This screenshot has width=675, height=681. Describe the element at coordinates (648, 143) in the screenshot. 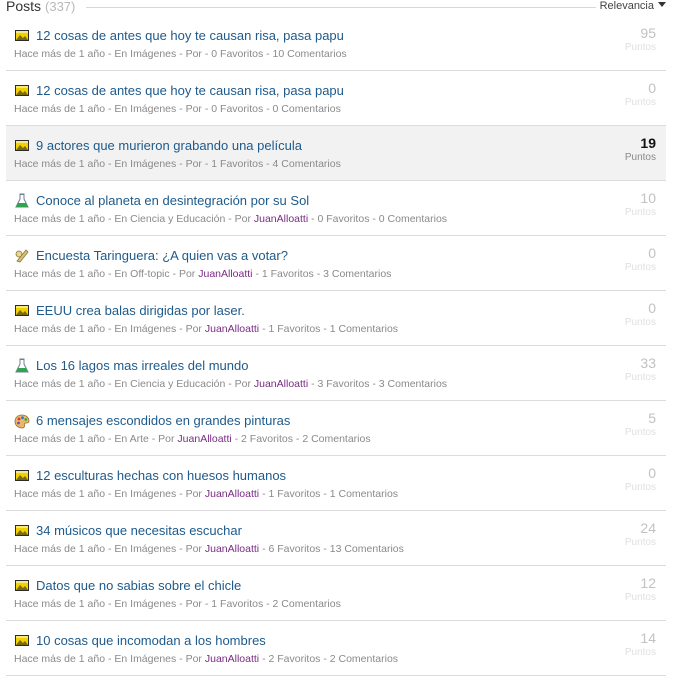

I see `score-value: 19` at that location.